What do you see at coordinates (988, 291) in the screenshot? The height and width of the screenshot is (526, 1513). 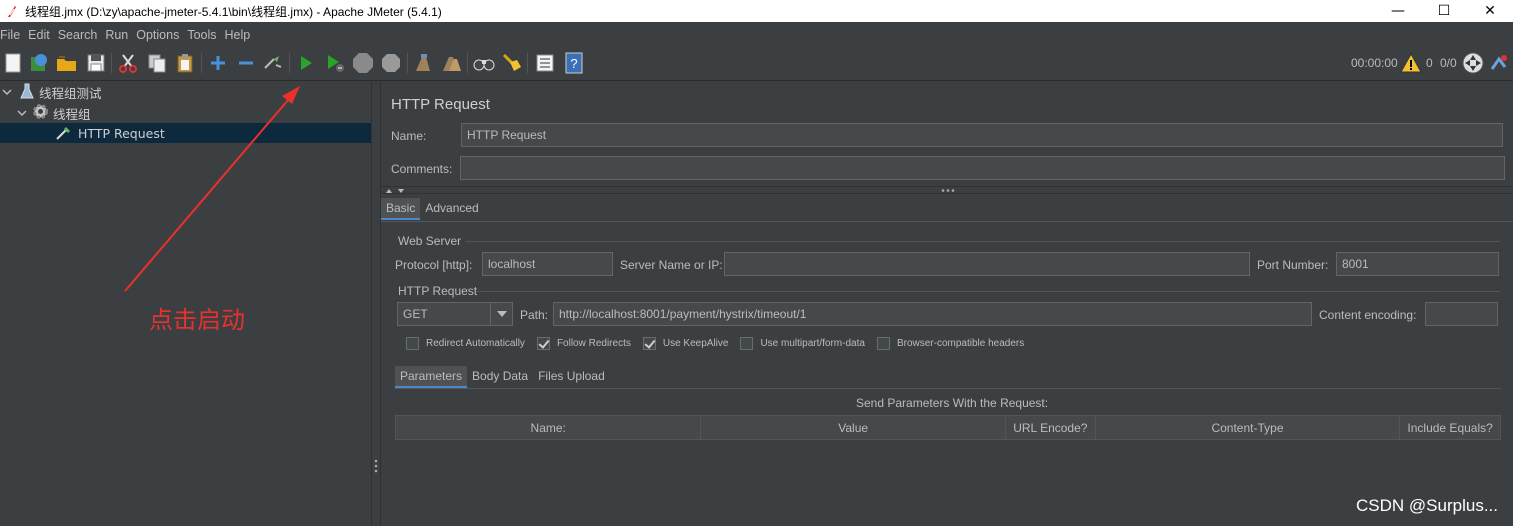 I see `group-divider` at bounding box center [988, 291].